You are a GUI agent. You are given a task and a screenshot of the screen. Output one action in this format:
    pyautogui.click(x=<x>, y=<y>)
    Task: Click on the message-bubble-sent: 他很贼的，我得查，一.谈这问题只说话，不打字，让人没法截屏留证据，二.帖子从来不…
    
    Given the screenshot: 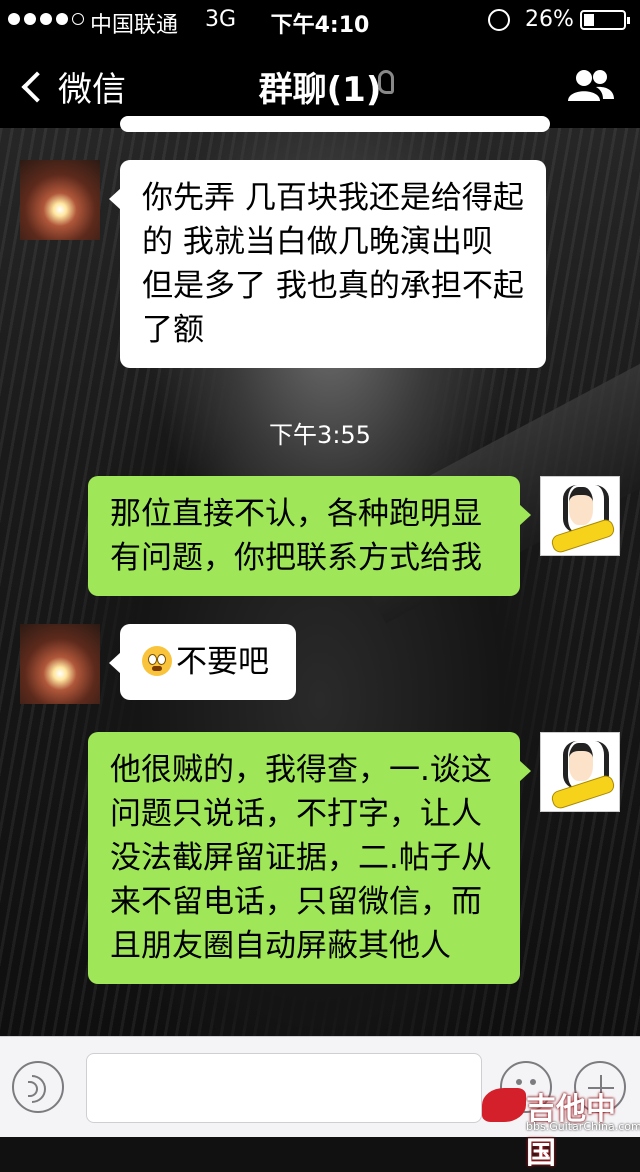 What is the action you would take?
    pyautogui.click(x=309, y=858)
    